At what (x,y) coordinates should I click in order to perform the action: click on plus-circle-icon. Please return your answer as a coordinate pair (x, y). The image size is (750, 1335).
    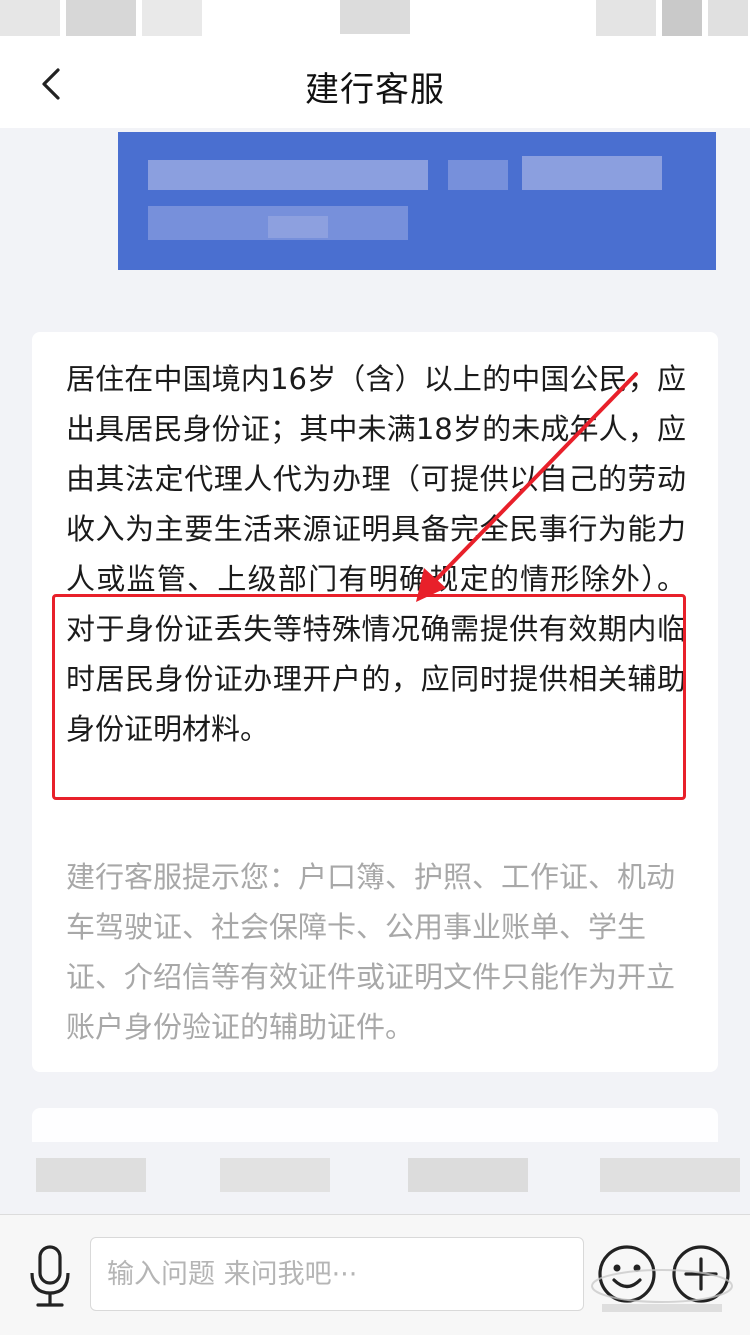
    Looking at the image, I should click on (701, 1274).